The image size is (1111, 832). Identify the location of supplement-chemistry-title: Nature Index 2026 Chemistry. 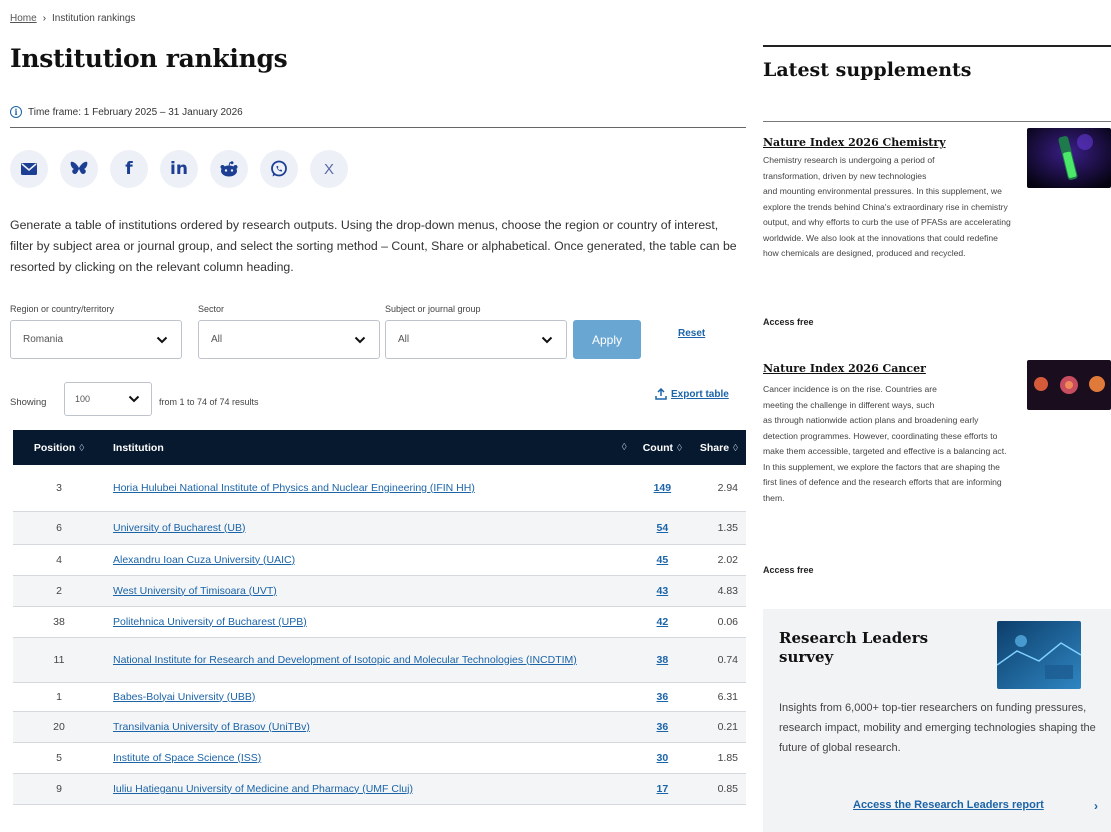
(854, 142).